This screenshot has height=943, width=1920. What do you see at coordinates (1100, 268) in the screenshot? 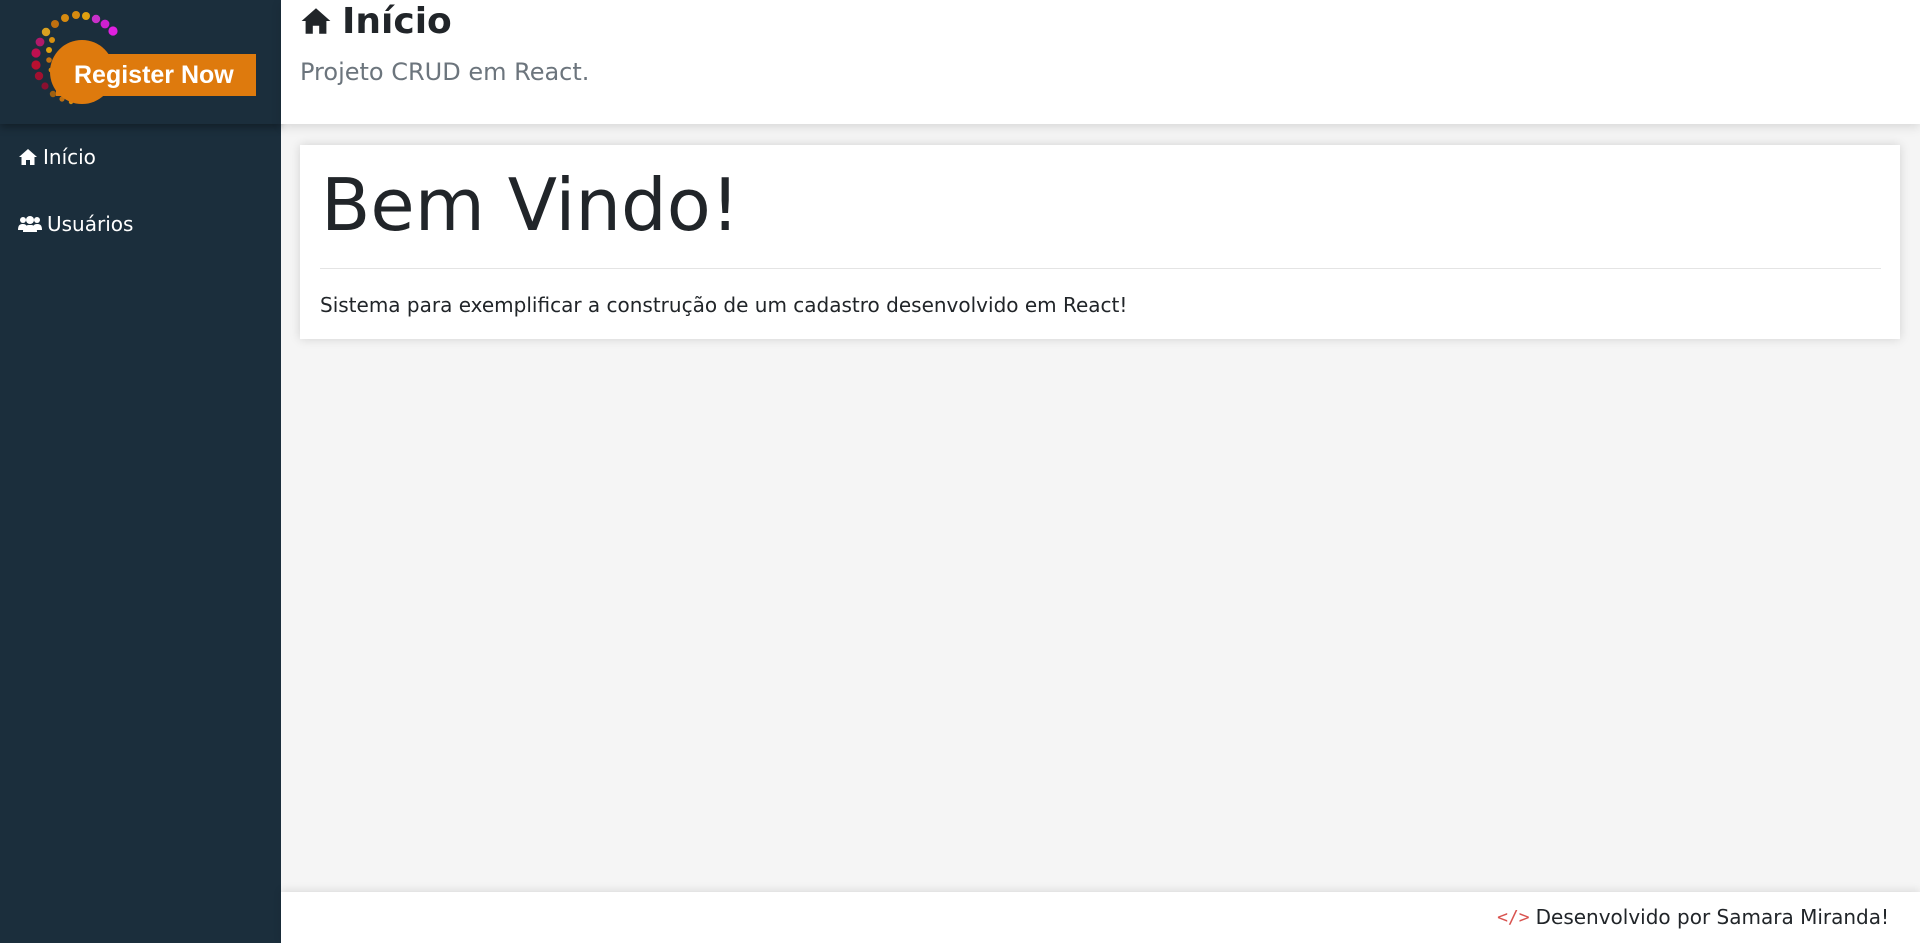
I see `divider` at bounding box center [1100, 268].